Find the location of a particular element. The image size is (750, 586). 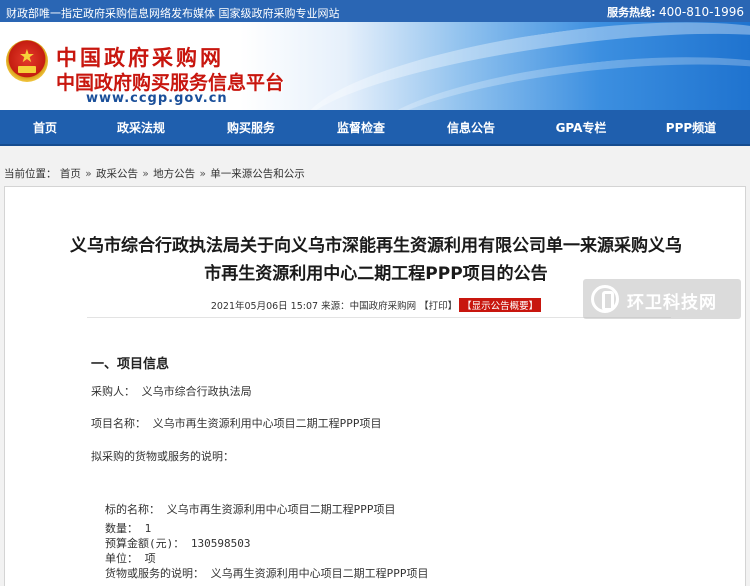

main-nav: 首页 政采法规 购买服务 监督检查 信息公告 GPA专栏 PPP频道 is located at coordinates (375, 128).